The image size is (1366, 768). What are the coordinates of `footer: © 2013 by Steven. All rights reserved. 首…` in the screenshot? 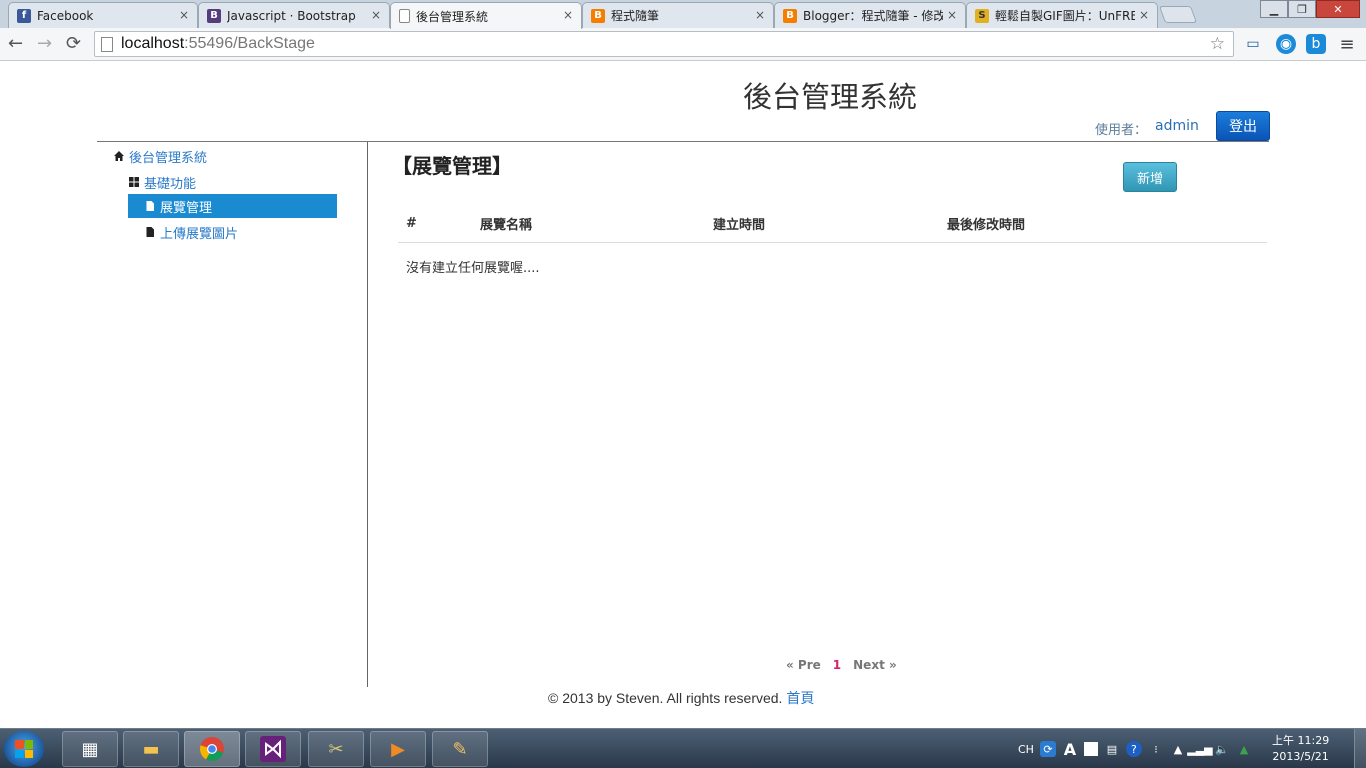 It's located at (681, 698).